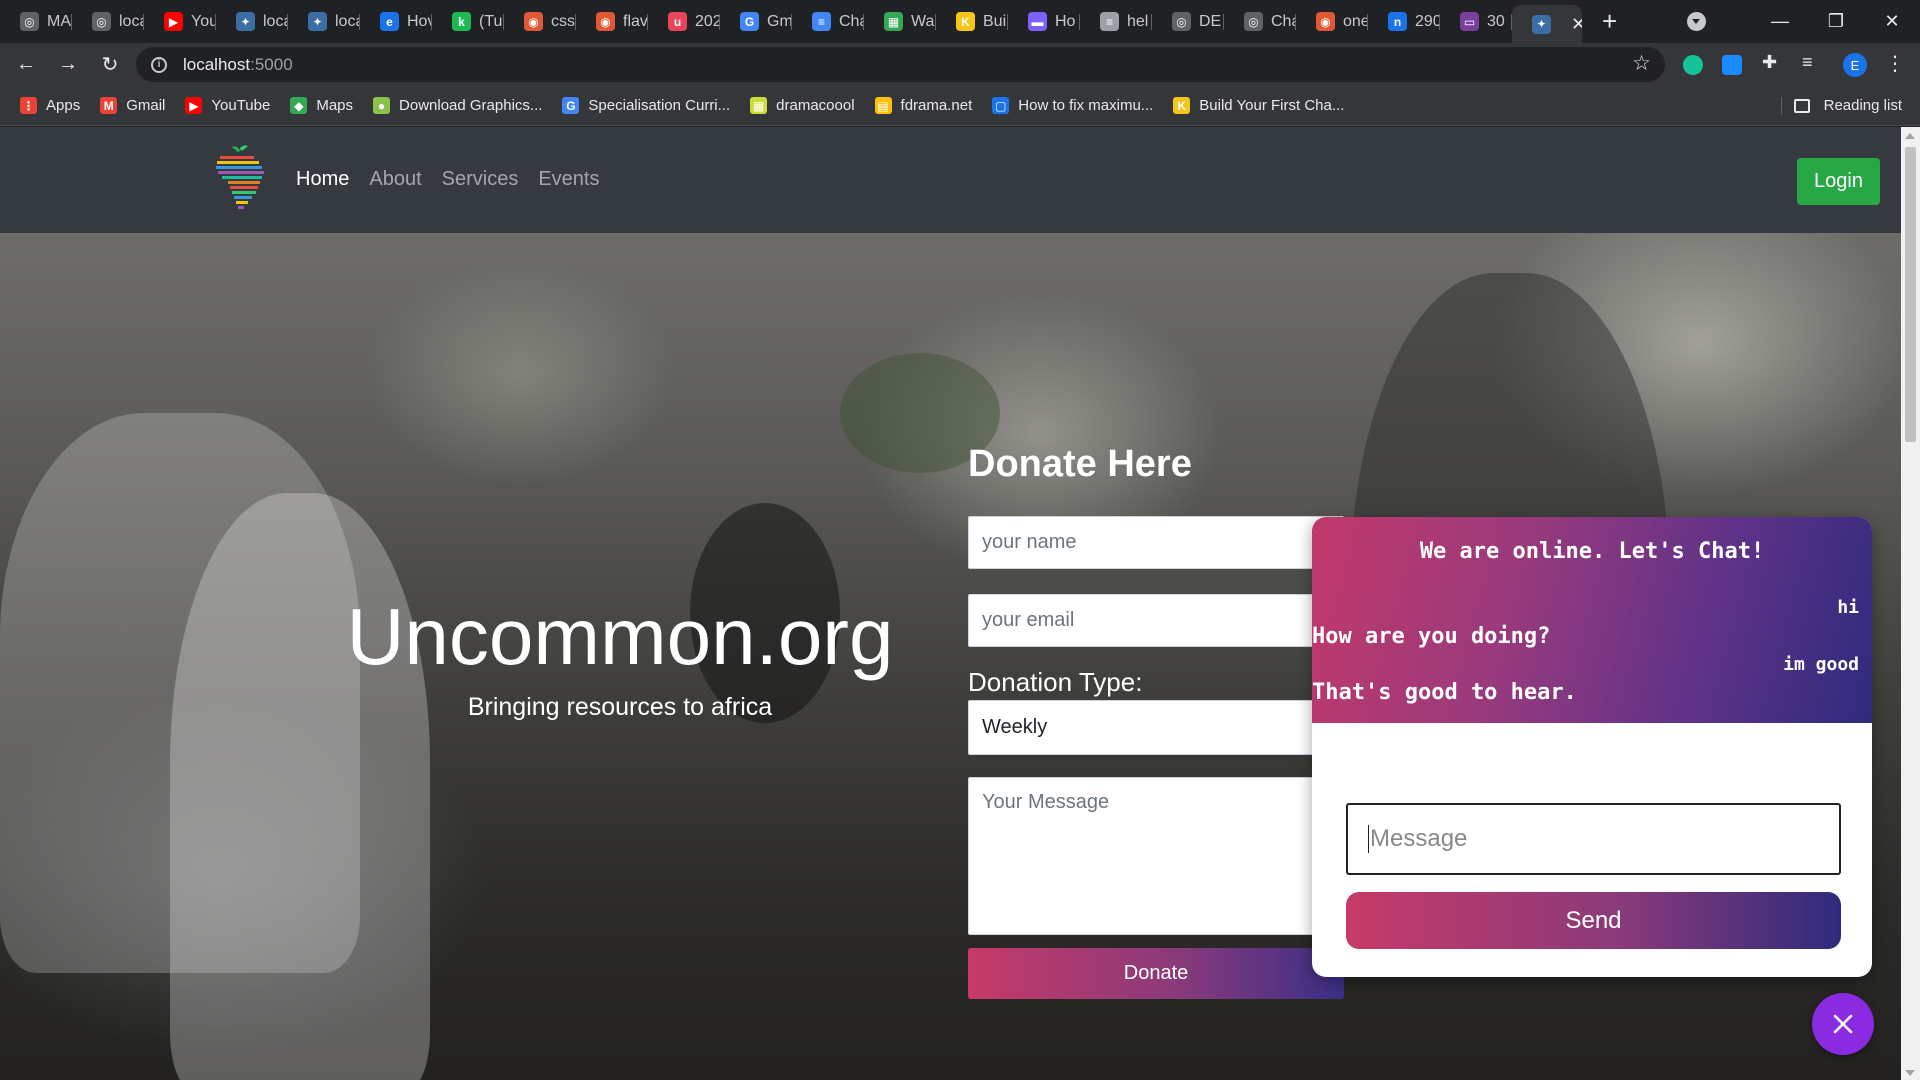  I want to click on donation-type-select: Weekly, so click(1156, 727).